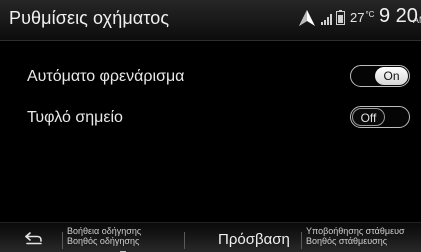 Image resolution: width=421 pixels, height=252 pixels. What do you see at coordinates (347, 241) in the screenshot?
I see `parking-assist-label-2: Βοηθός στάθμευσης` at bounding box center [347, 241].